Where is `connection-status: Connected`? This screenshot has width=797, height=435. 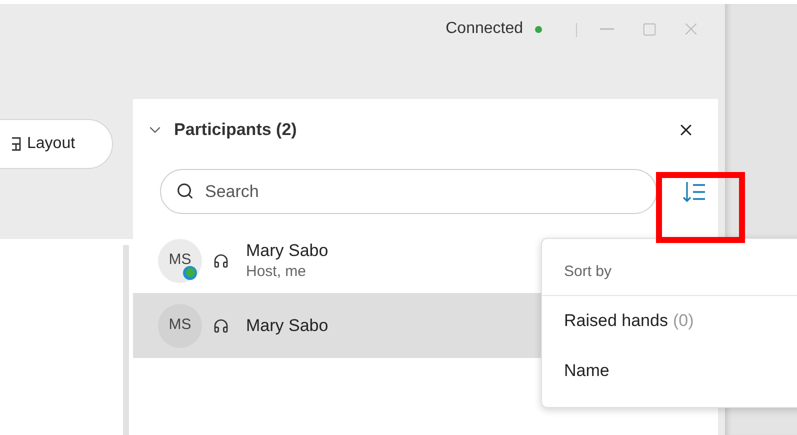 connection-status: Connected is located at coordinates (484, 29).